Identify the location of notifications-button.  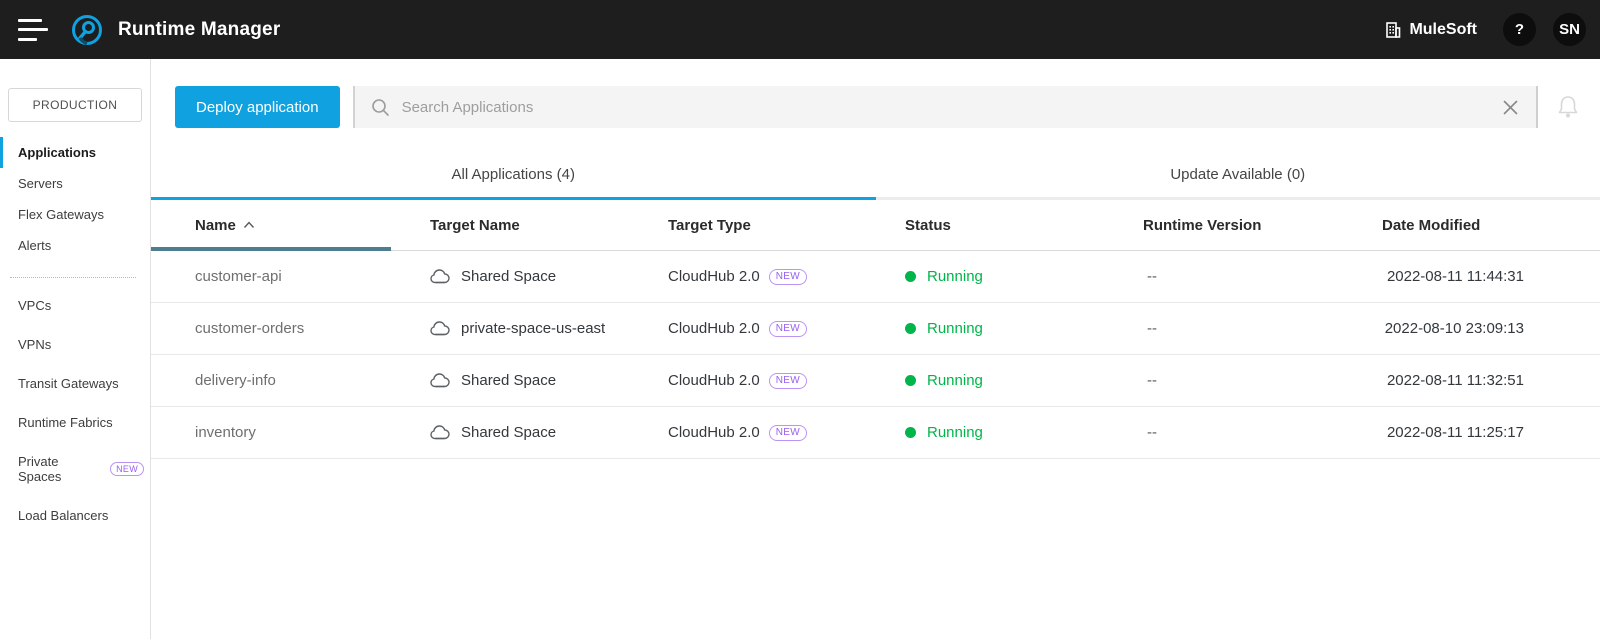
(1568, 107).